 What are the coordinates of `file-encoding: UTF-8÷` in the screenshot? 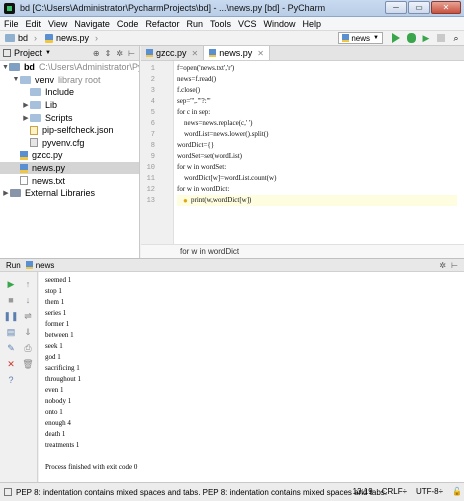 It's located at (429, 491).